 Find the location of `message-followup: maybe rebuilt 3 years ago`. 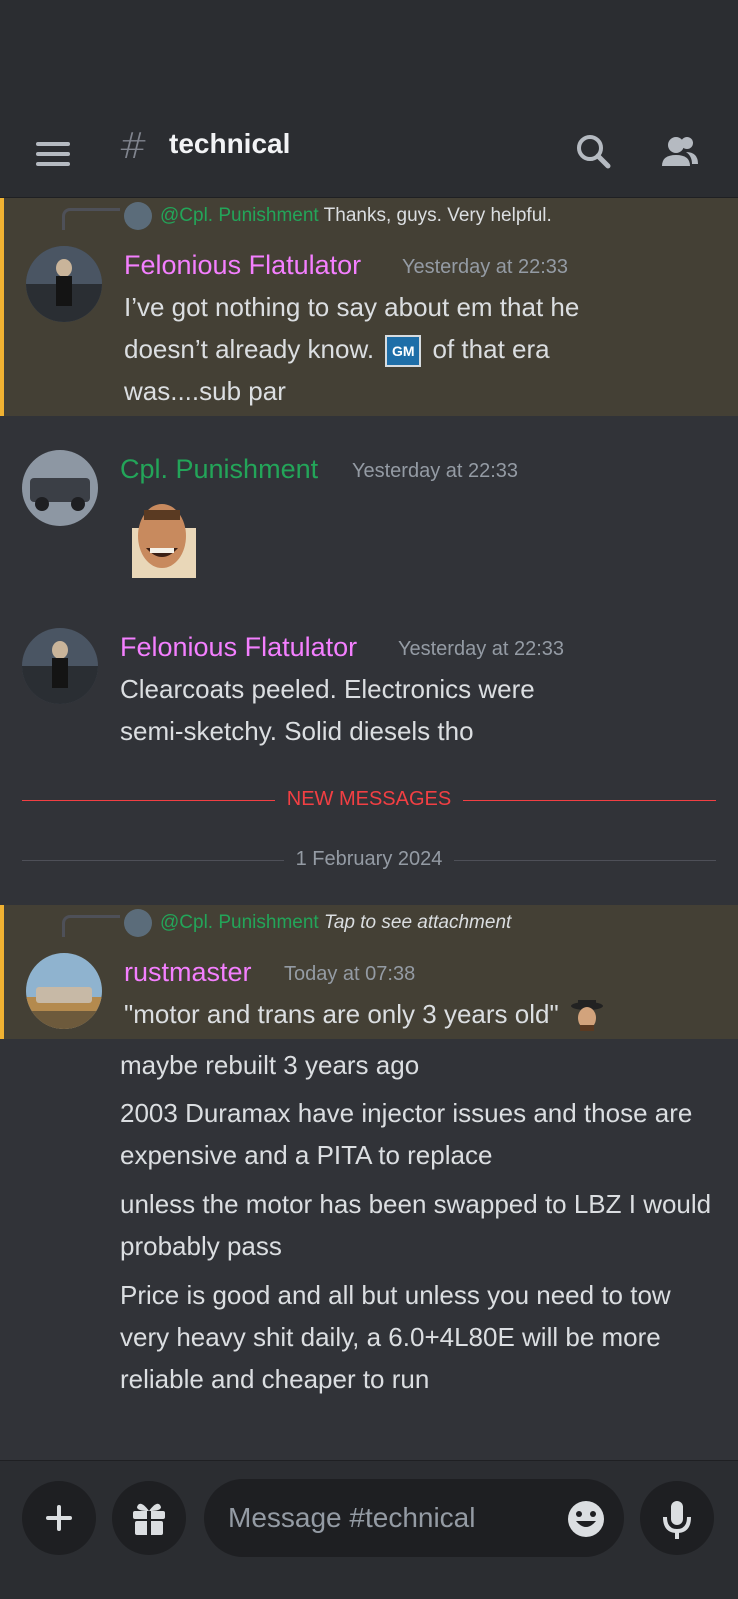

message-followup: maybe rebuilt 3 years ago is located at coordinates (270, 1065).